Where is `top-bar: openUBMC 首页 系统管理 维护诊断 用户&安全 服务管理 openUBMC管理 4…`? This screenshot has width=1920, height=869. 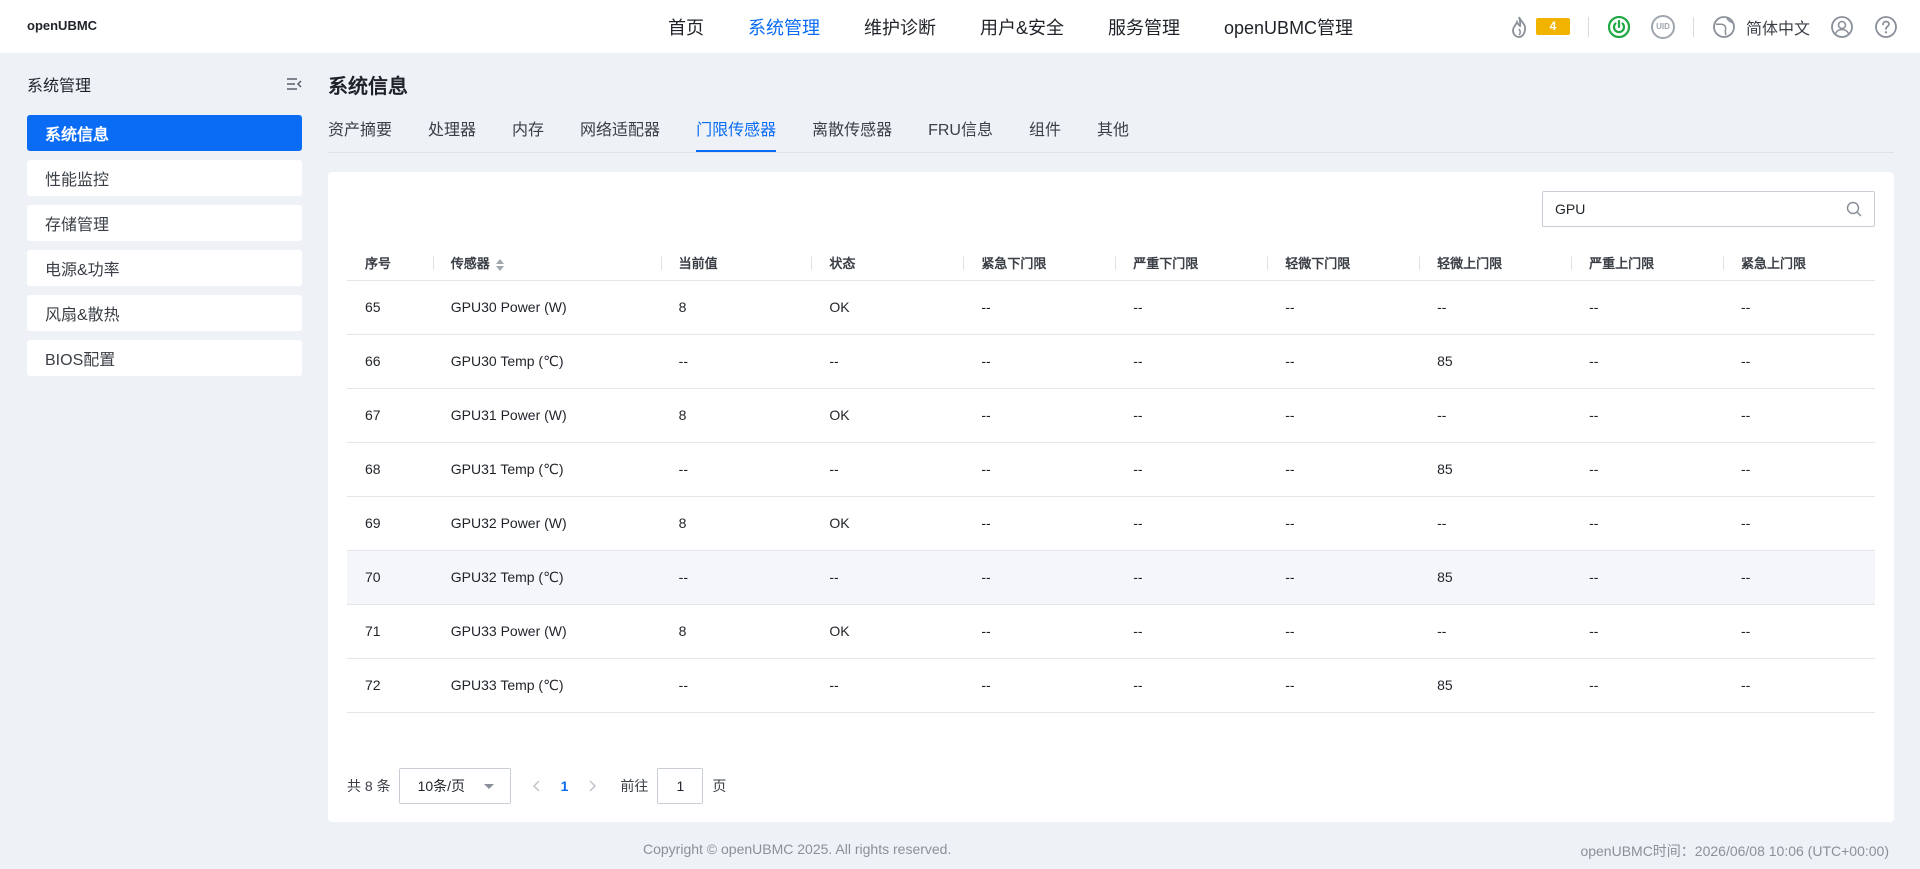
top-bar: openUBMC 首页 系统管理 维护诊断 用户&安全 服务管理 openUBMC管理 4… is located at coordinates (960, 26).